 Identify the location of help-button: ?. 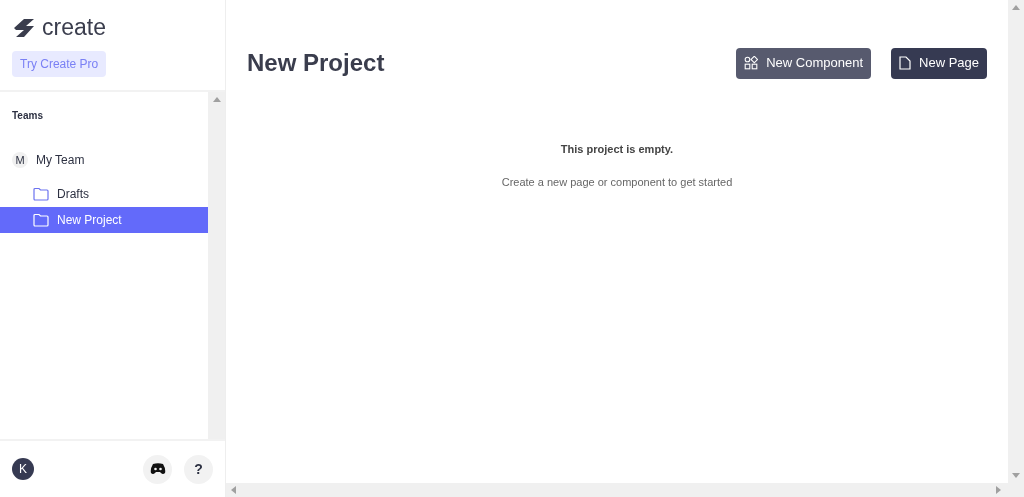
(198, 469).